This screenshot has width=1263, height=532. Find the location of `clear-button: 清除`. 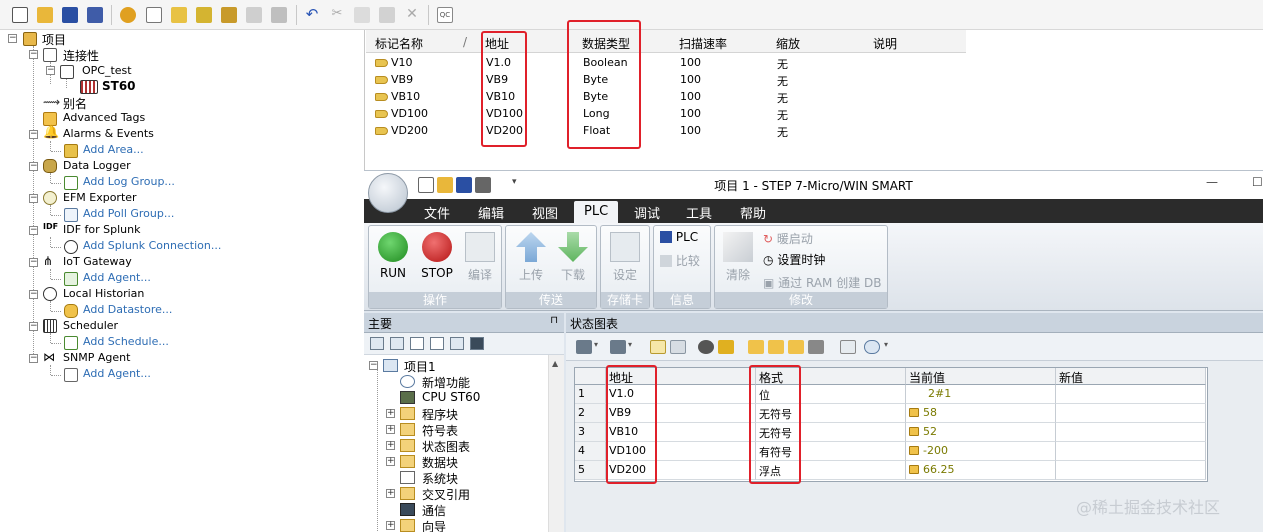

clear-button: 清除 is located at coordinates (738, 257).